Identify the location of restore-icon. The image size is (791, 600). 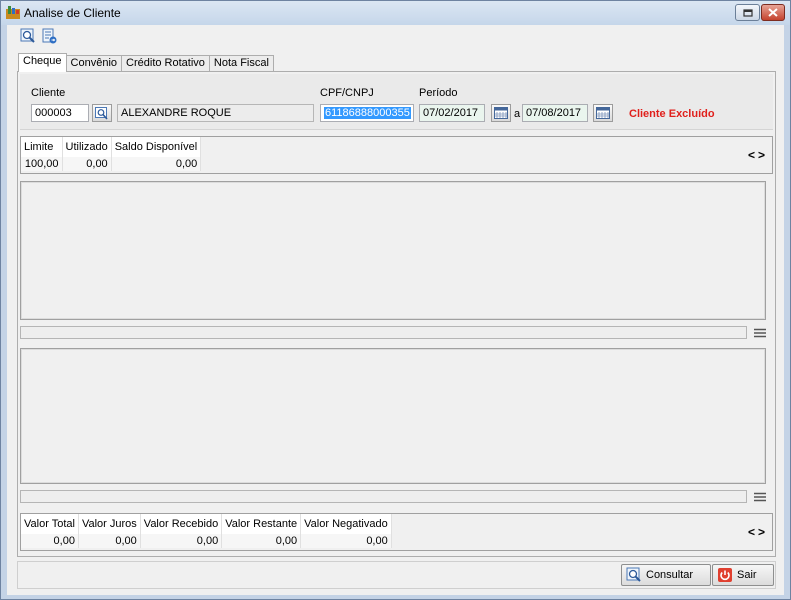
(747, 12).